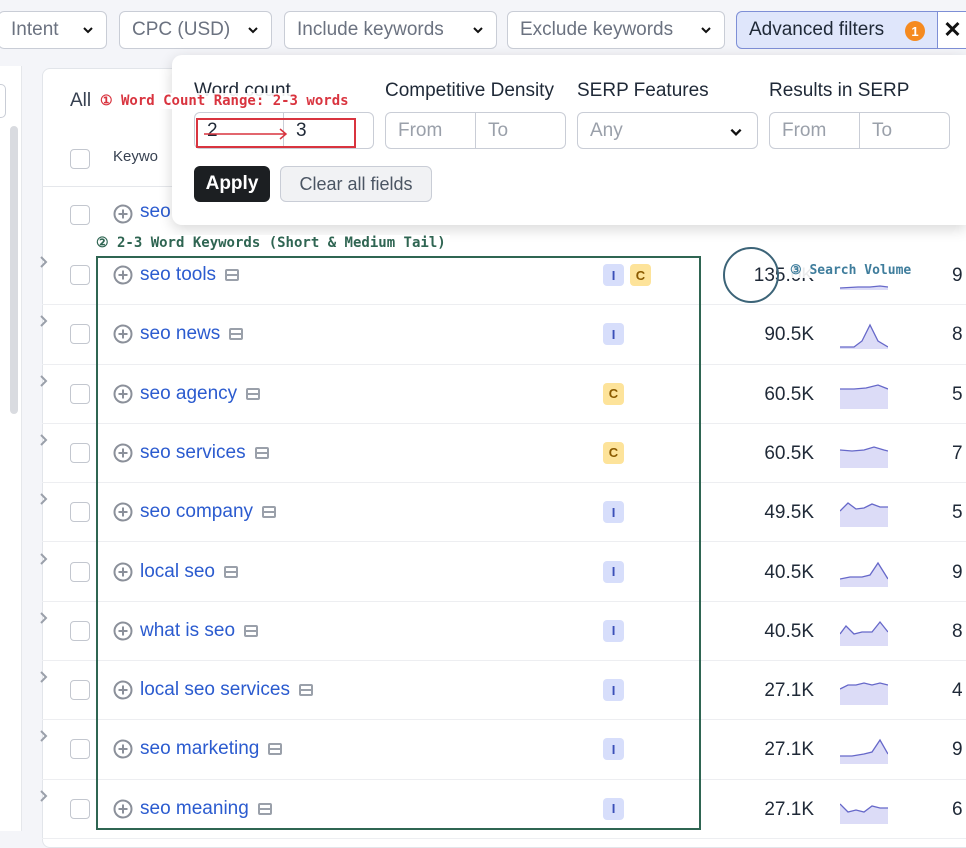 This screenshot has height=848, width=966. What do you see at coordinates (839, 90) in the screenshot?
I see `results-in-serp-label: Results in SERP` at bounding box center [839, 90].